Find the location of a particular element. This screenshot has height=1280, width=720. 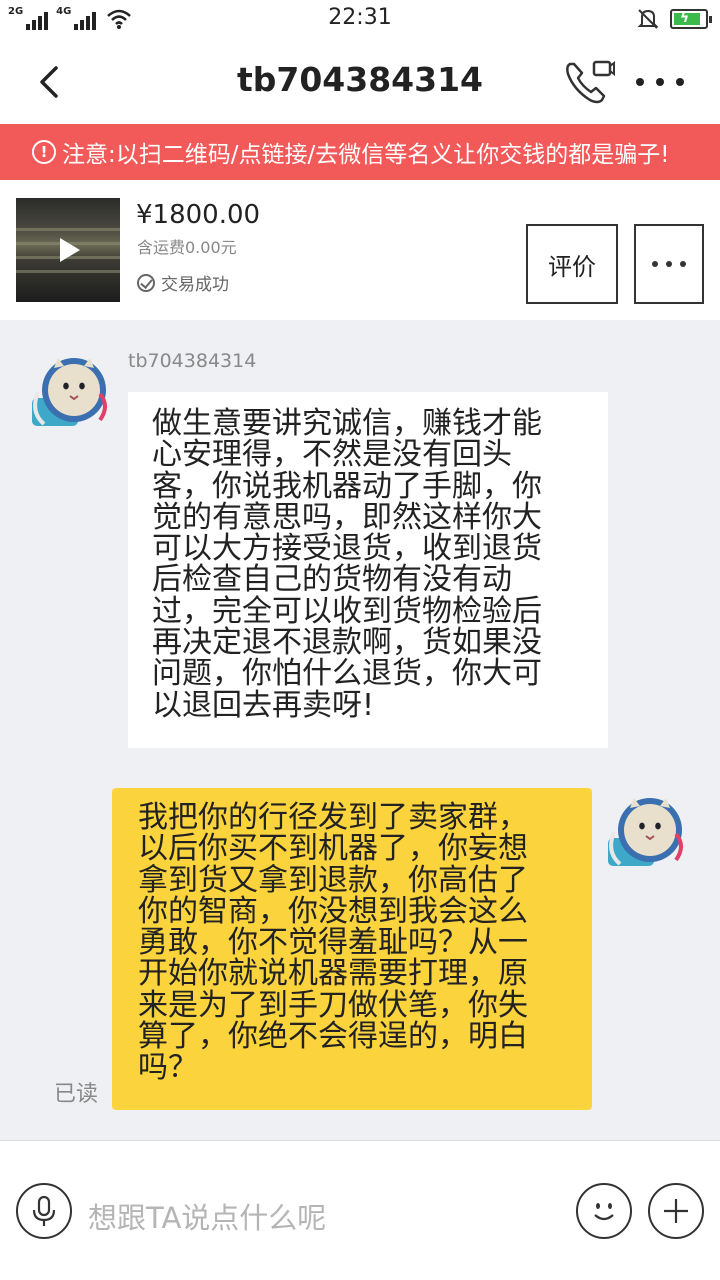

mute-bell-icon is located at coordinates (648, 19).